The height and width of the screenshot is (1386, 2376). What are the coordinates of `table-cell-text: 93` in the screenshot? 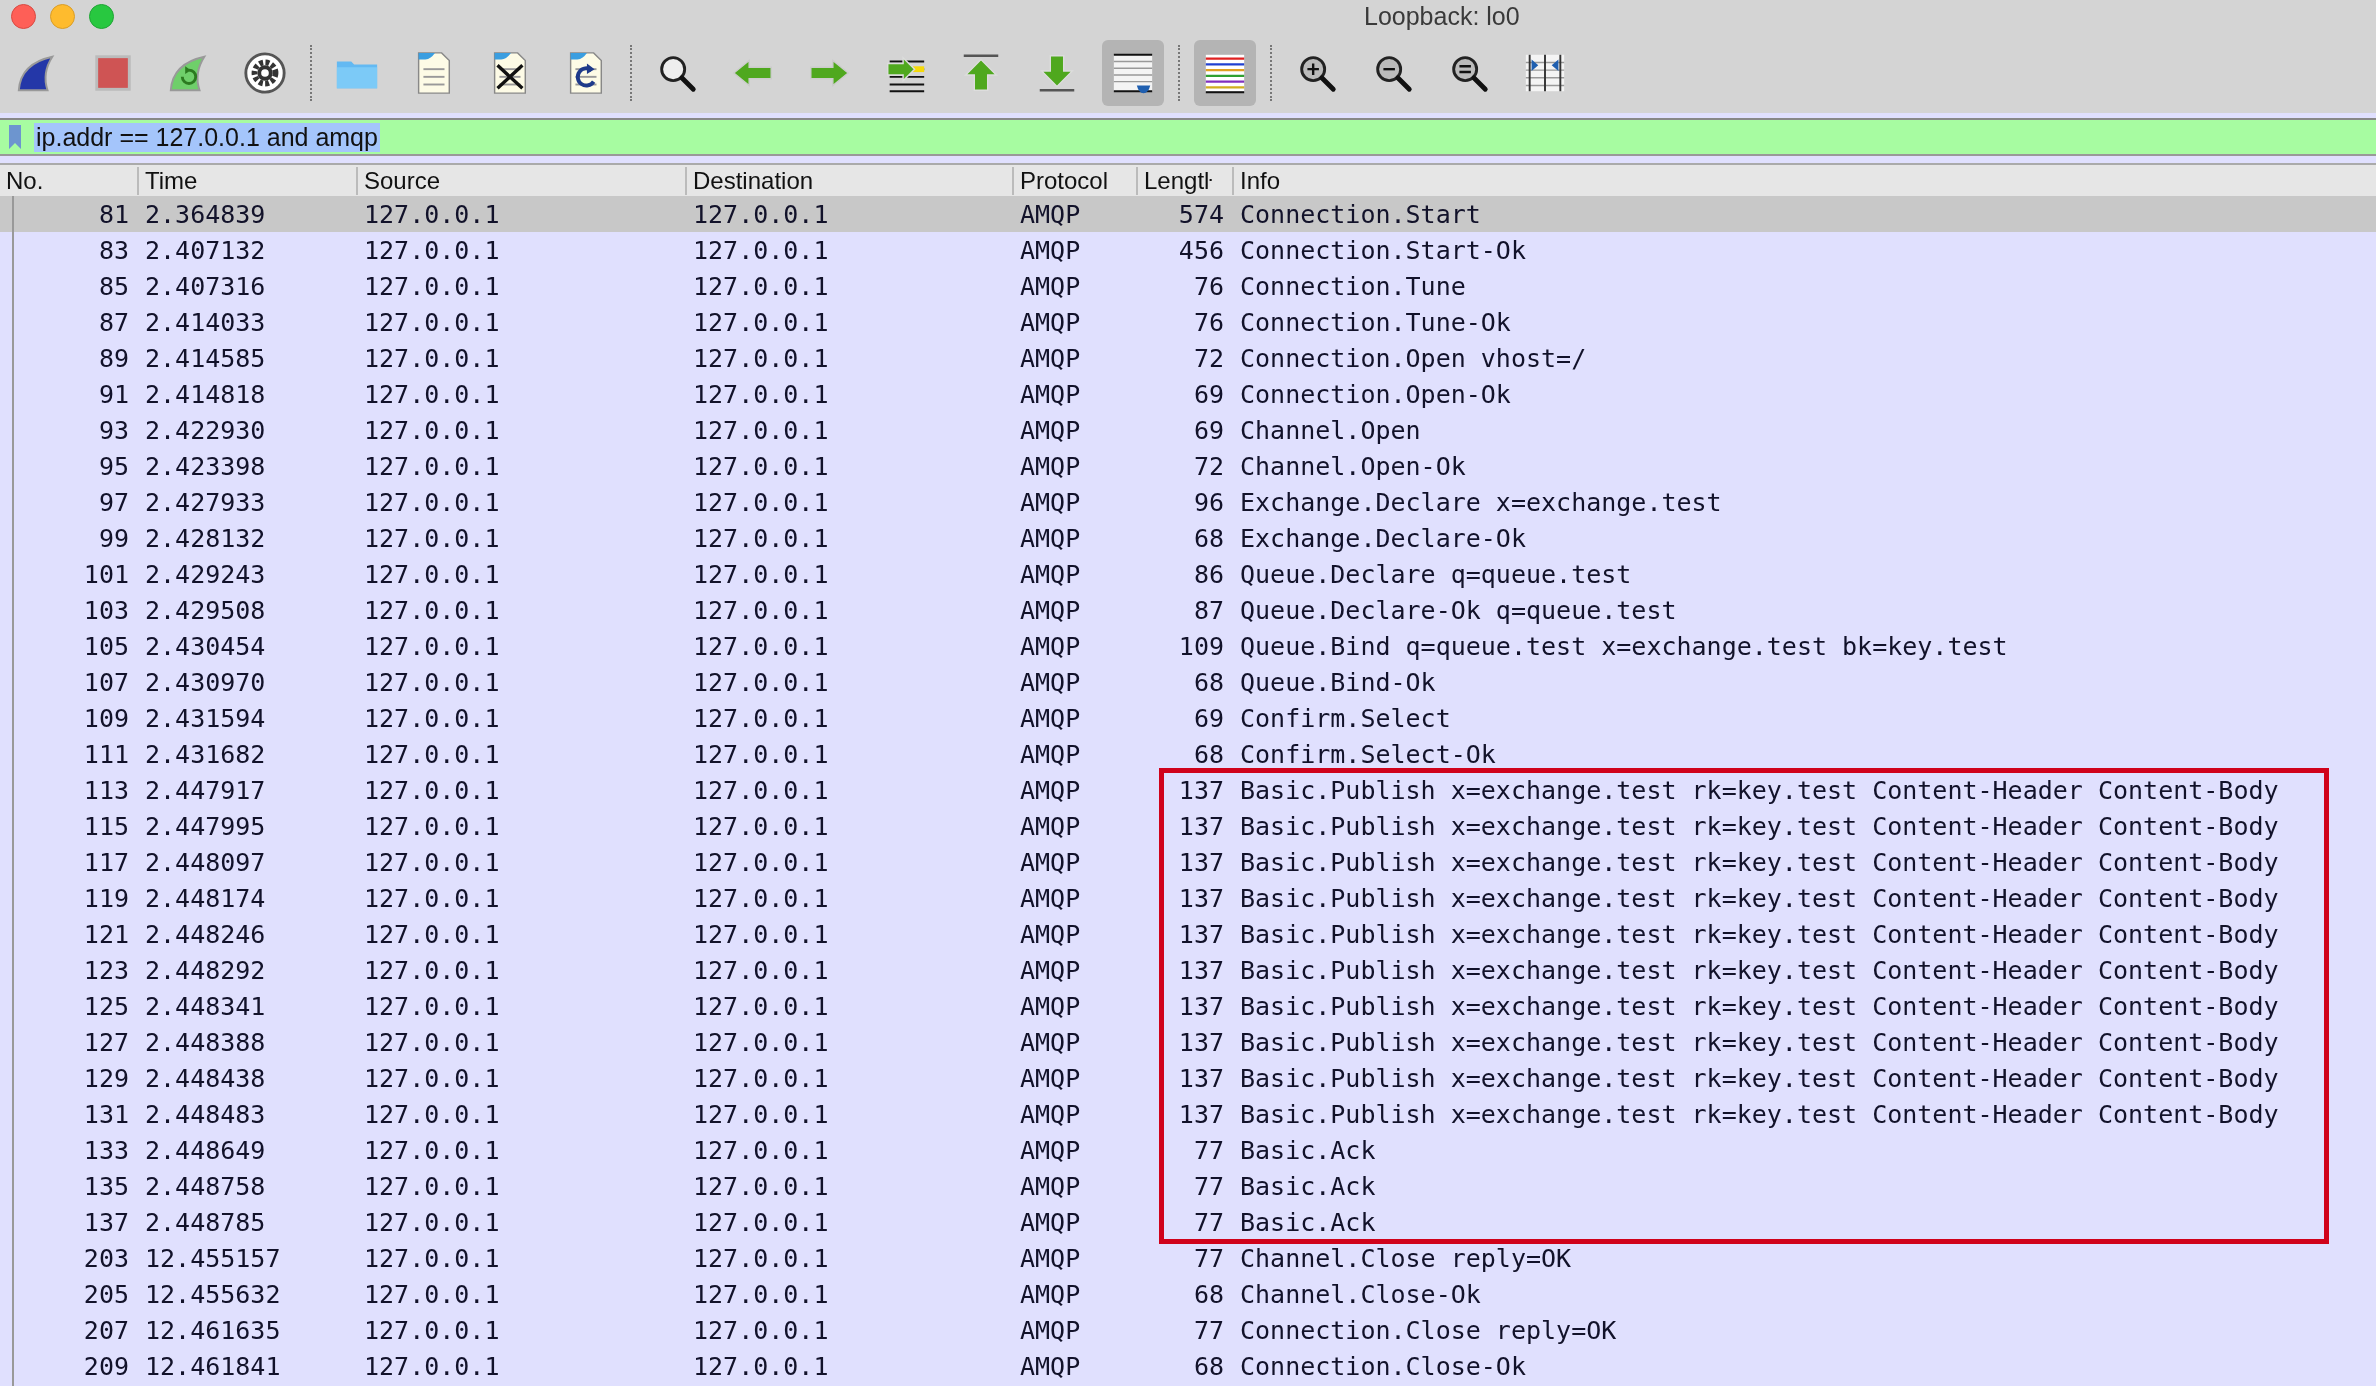 It's located at (113, 430).